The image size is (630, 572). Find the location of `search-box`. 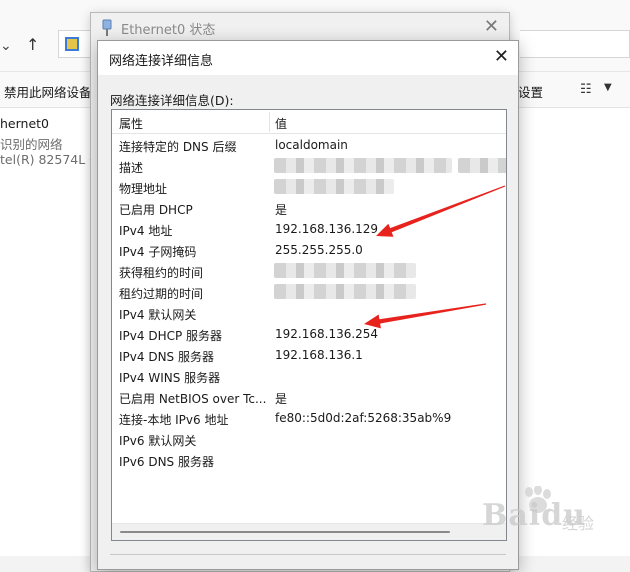

search-box is located at coordinates (575, 44).